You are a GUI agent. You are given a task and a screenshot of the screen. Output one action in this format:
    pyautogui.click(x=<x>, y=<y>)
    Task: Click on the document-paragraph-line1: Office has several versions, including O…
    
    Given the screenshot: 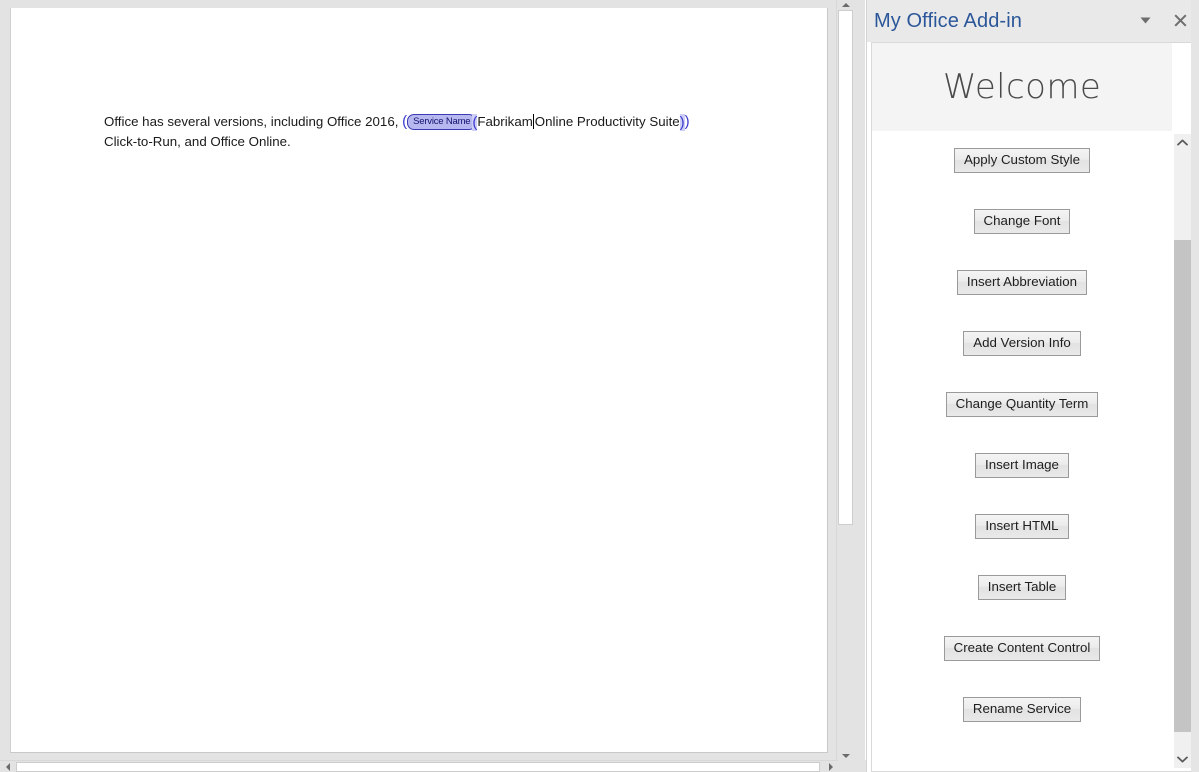 What is the action you would take?
    pyautogui.click(x=424, y=122)
    